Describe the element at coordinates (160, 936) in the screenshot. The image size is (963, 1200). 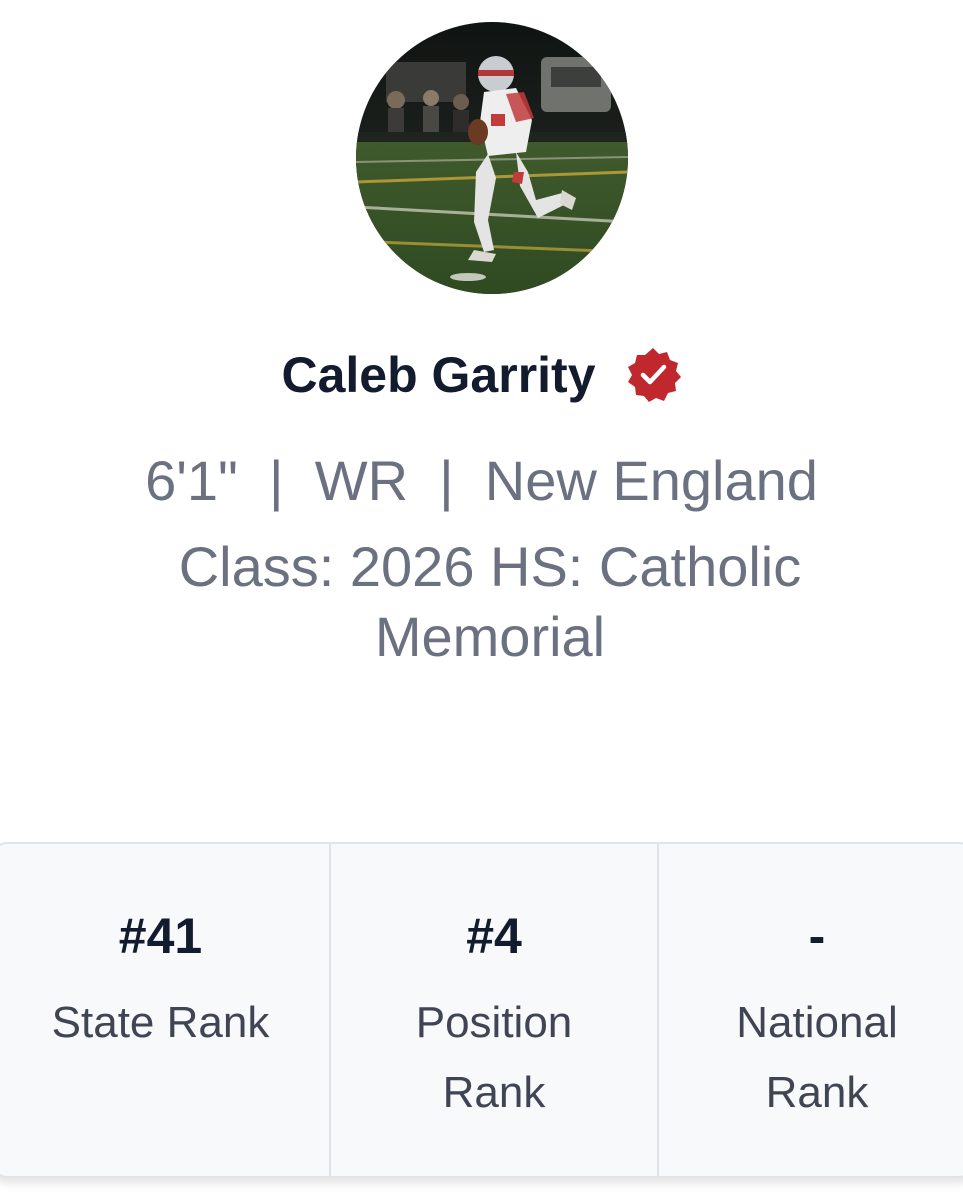
I see `state-rank-value: #41` at that location.